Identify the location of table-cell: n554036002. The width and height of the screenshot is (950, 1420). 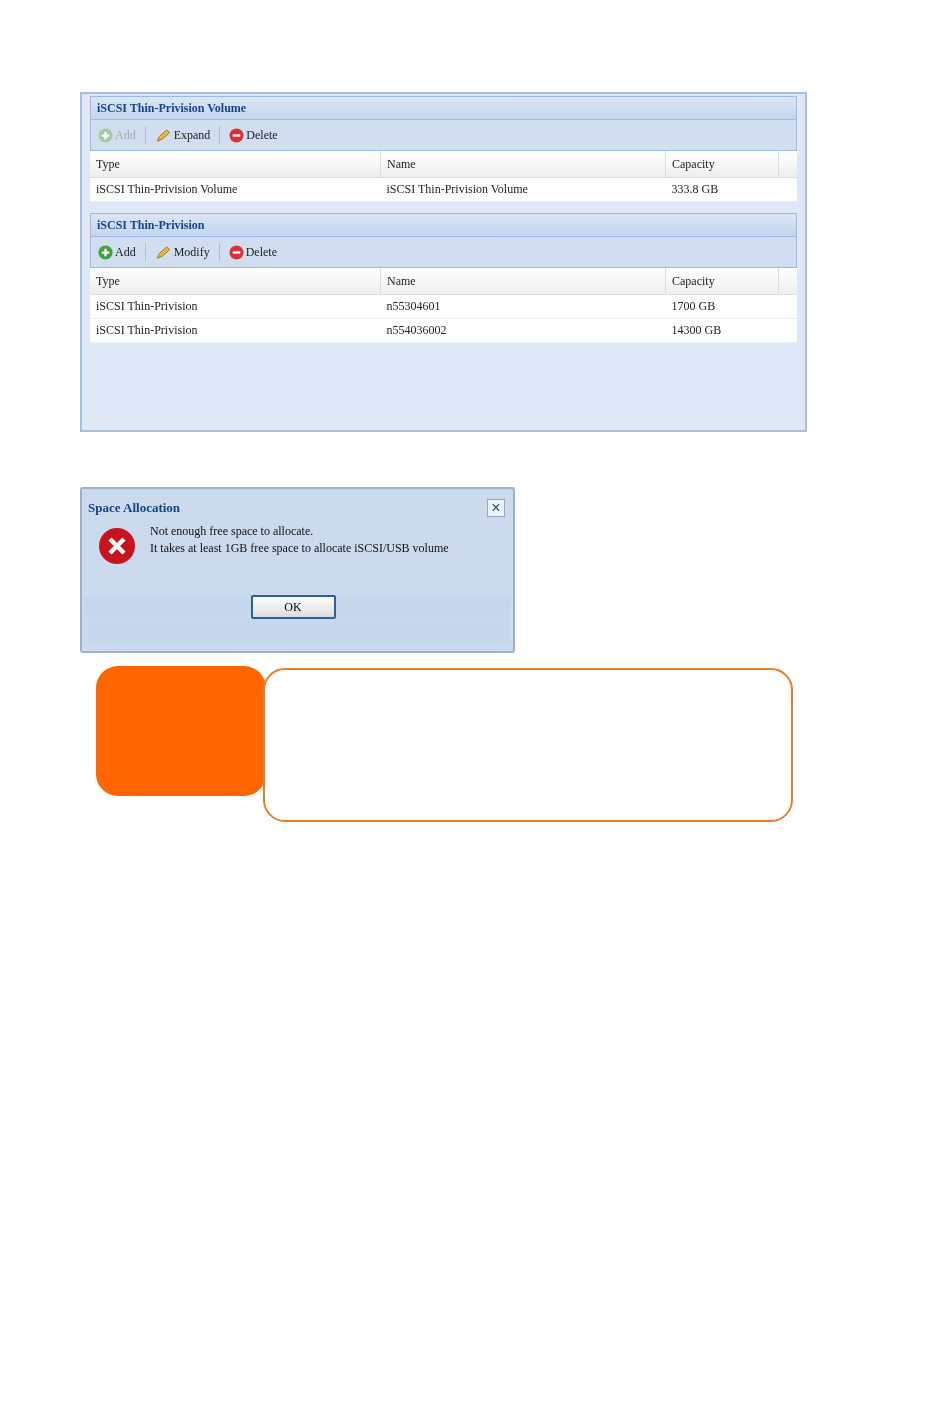
(523, 330).